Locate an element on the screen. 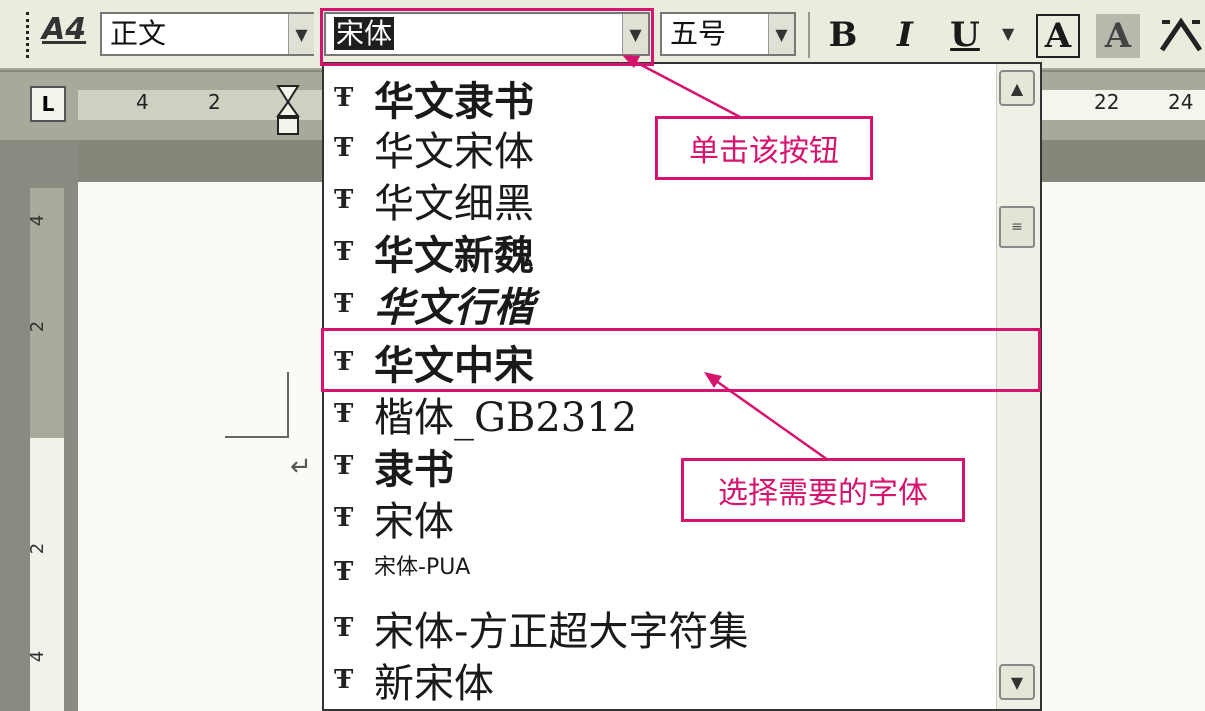 The width and height of the screenshot is (1205, 711). character-border-button: A is located at coordinates (1058, 36).